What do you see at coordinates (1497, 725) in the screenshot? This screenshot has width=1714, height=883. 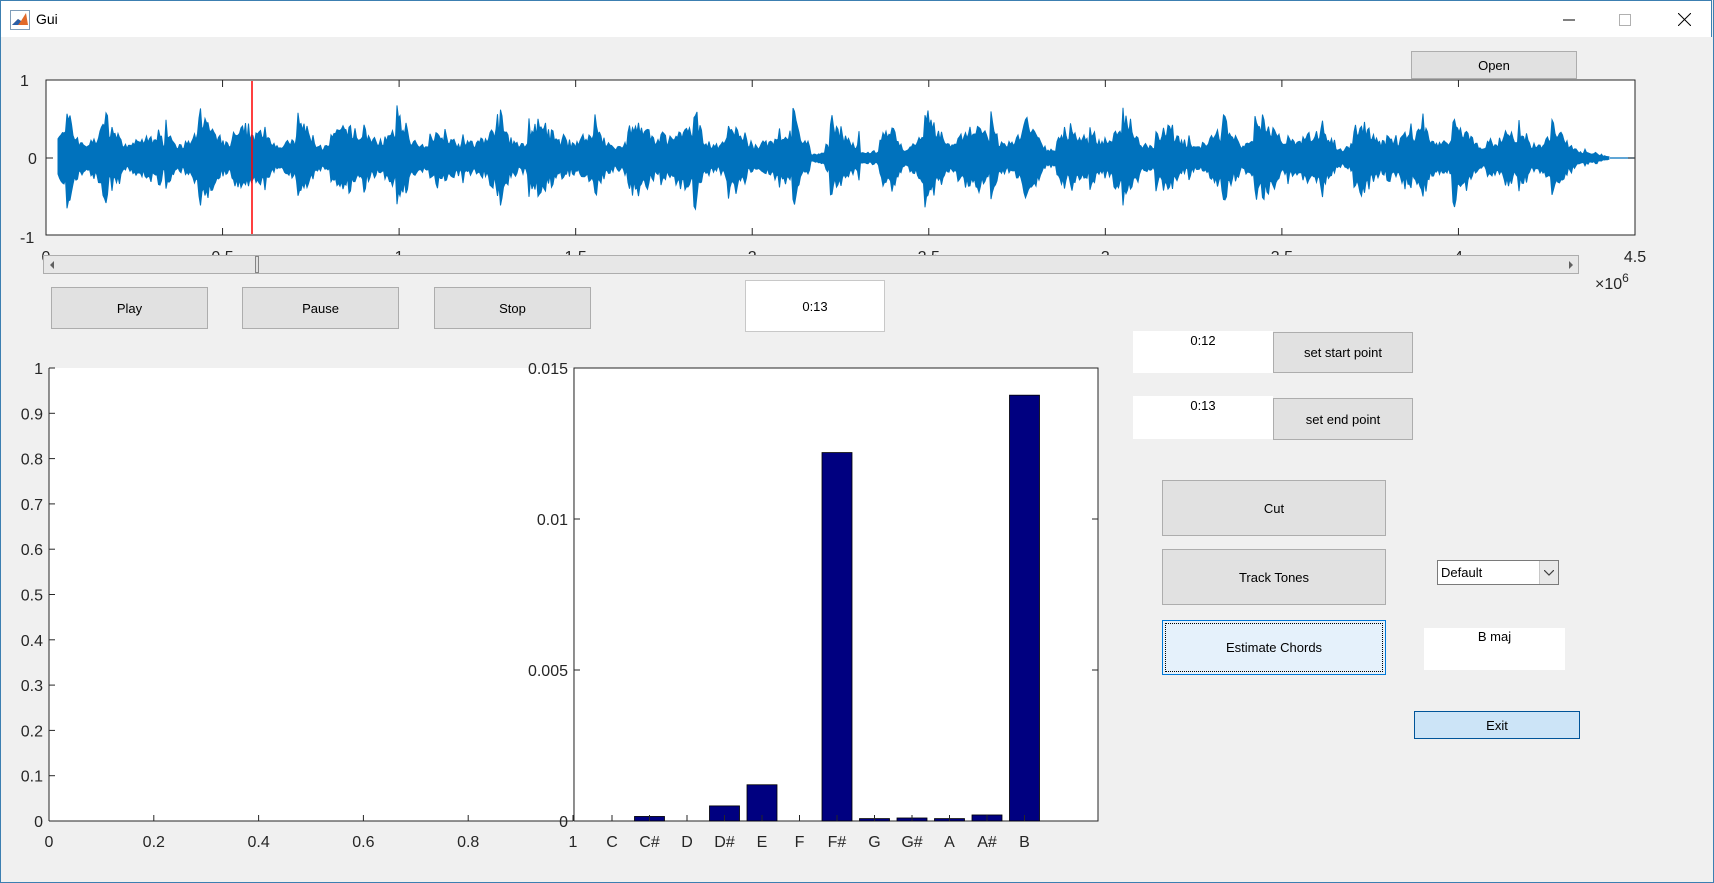 I see `exit-button: Exit` at bounding box center [1497, 725].